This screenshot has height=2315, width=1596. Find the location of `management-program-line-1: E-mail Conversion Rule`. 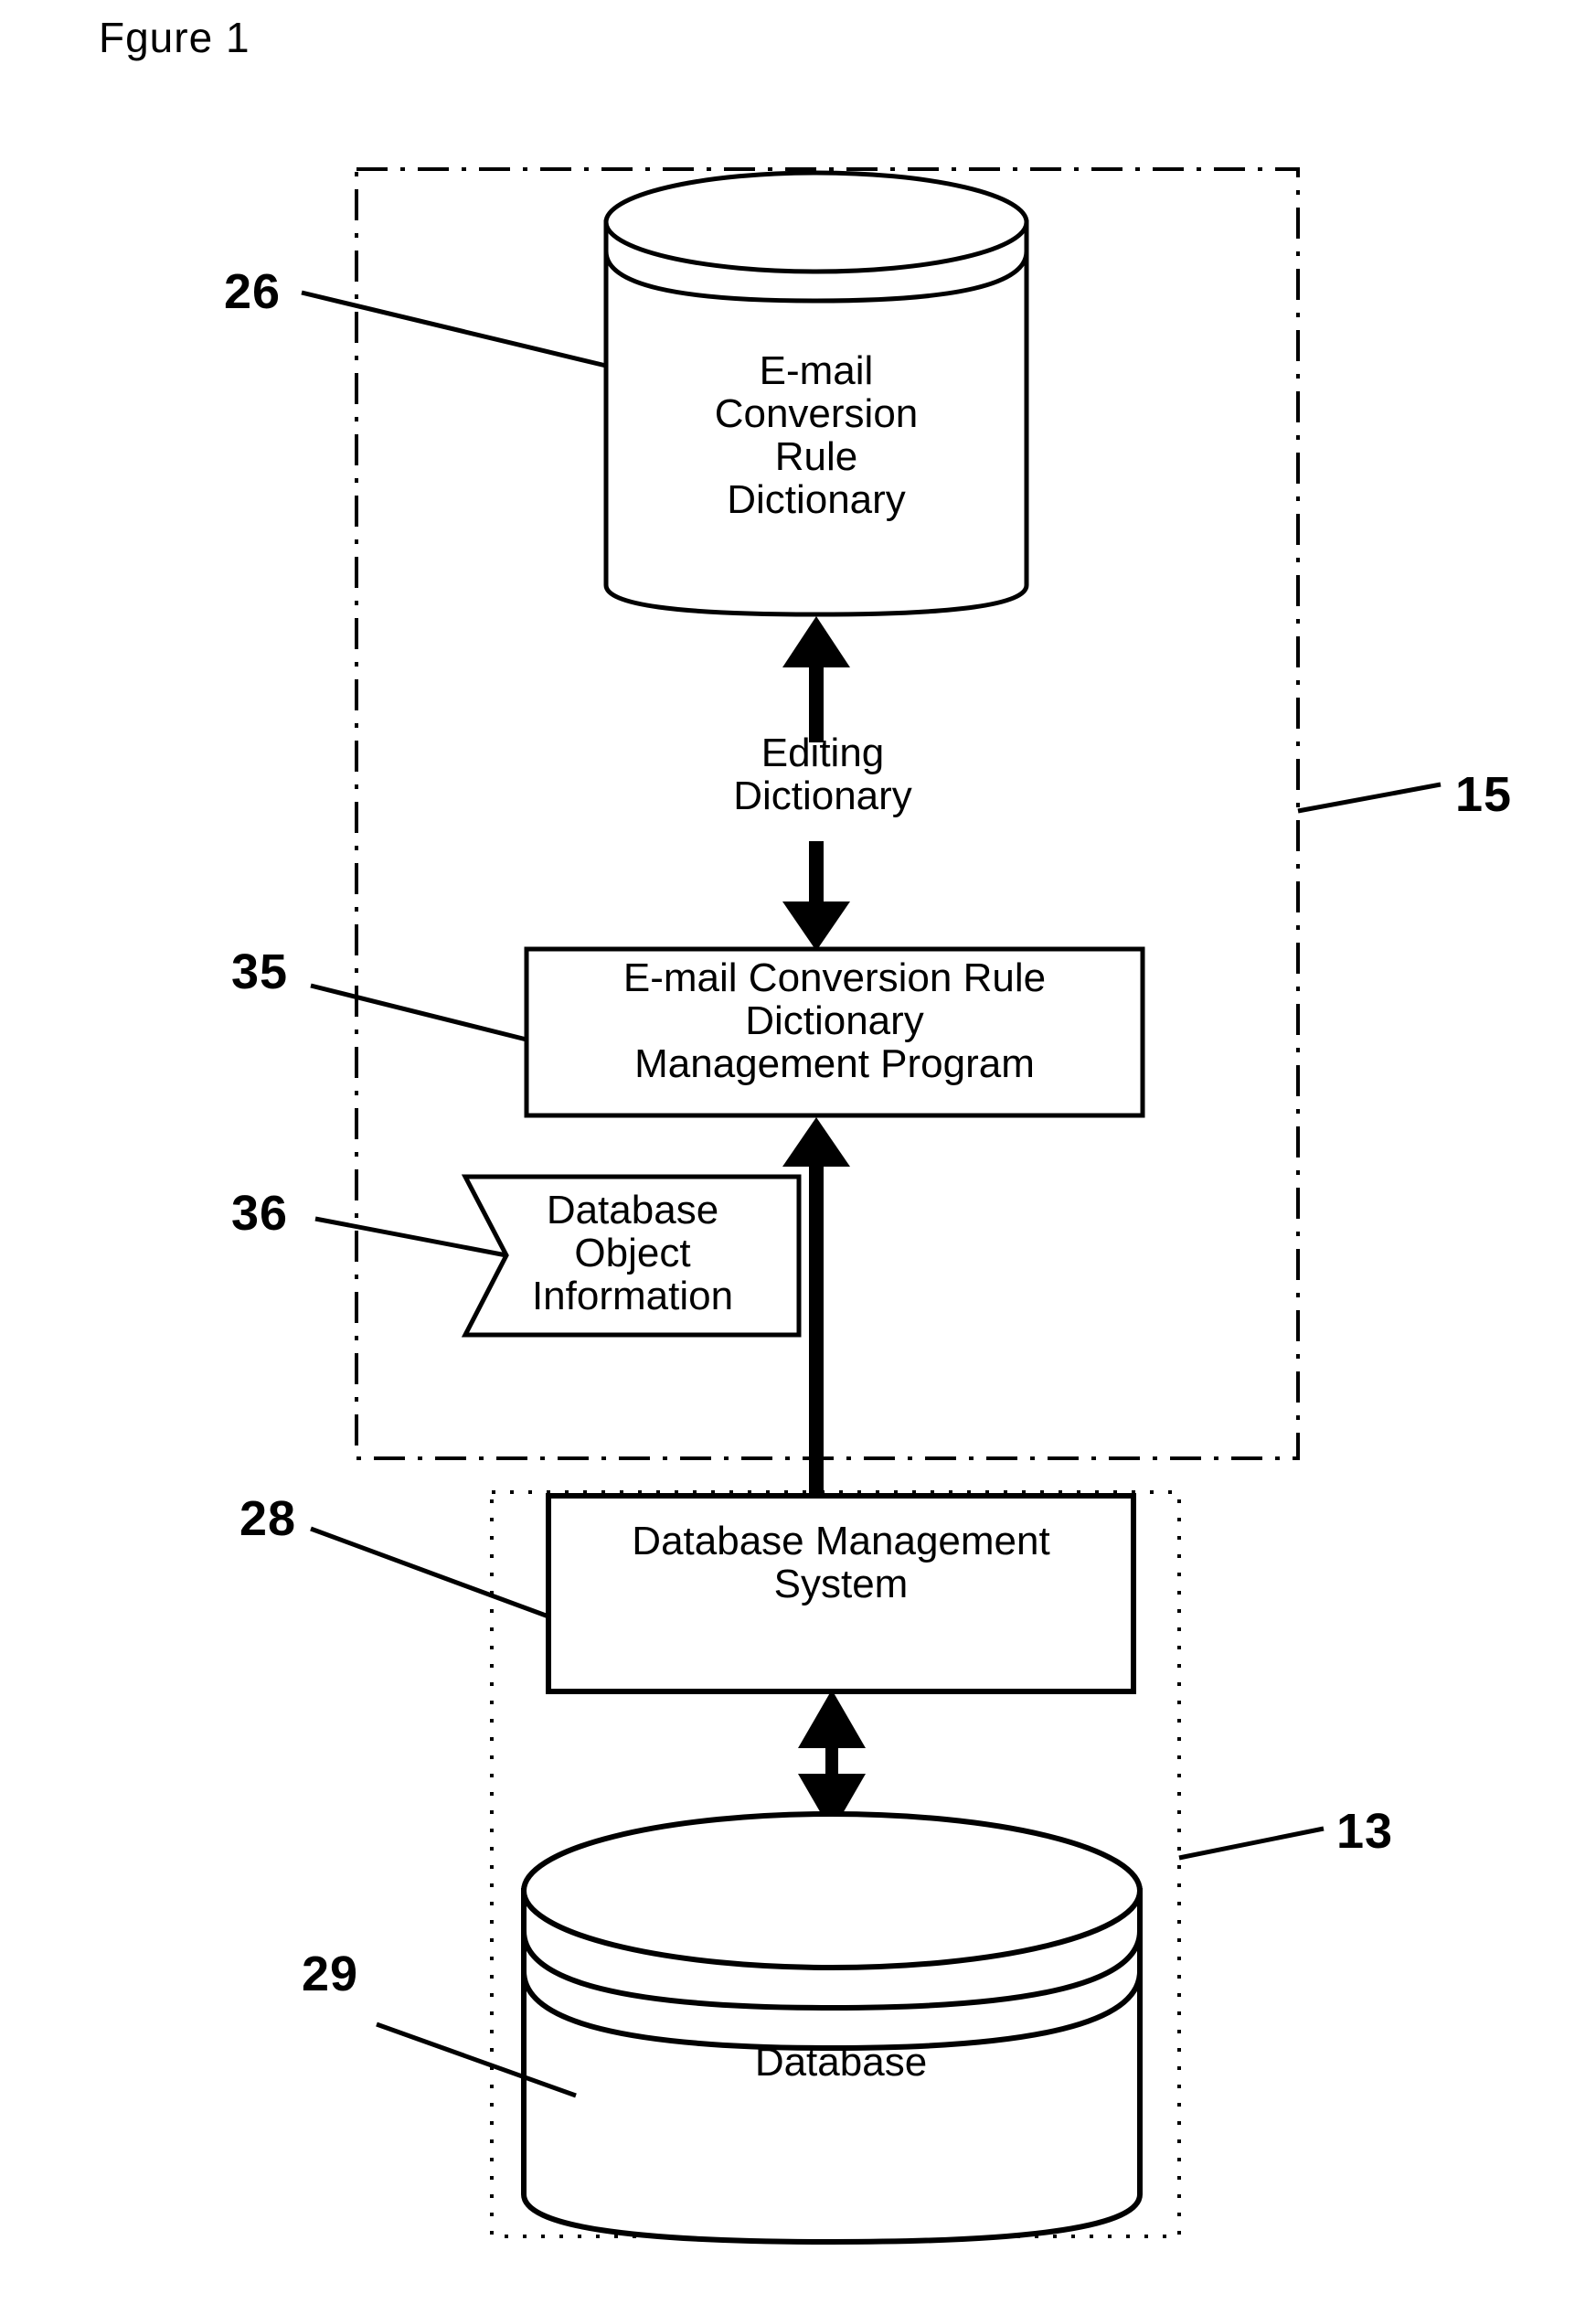

management-program-line-1: E-mail Conversion Rule is located at coordinates (834, 977).